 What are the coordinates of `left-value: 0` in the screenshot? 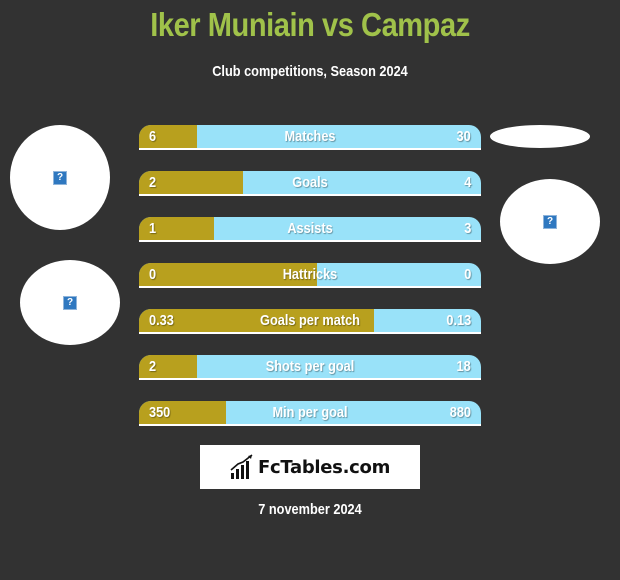 It's located at (153, 274).